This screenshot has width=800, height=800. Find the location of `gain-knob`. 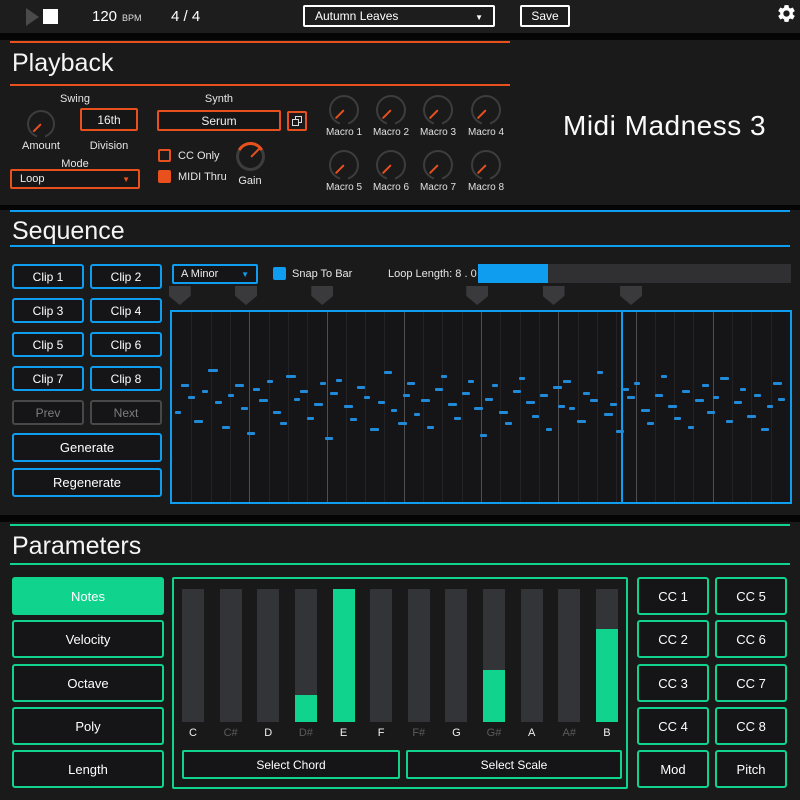

gain-knob is located at coordinates (250, 156).